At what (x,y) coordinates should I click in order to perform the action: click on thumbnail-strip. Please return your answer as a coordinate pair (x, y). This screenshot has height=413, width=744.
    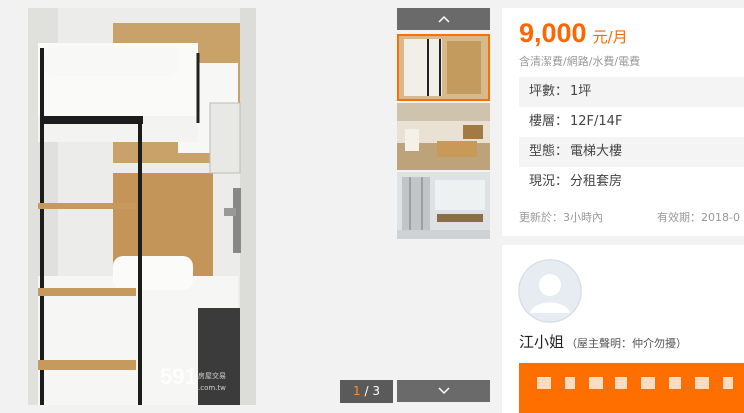
    Looking at the image, I should click on (443, 206).